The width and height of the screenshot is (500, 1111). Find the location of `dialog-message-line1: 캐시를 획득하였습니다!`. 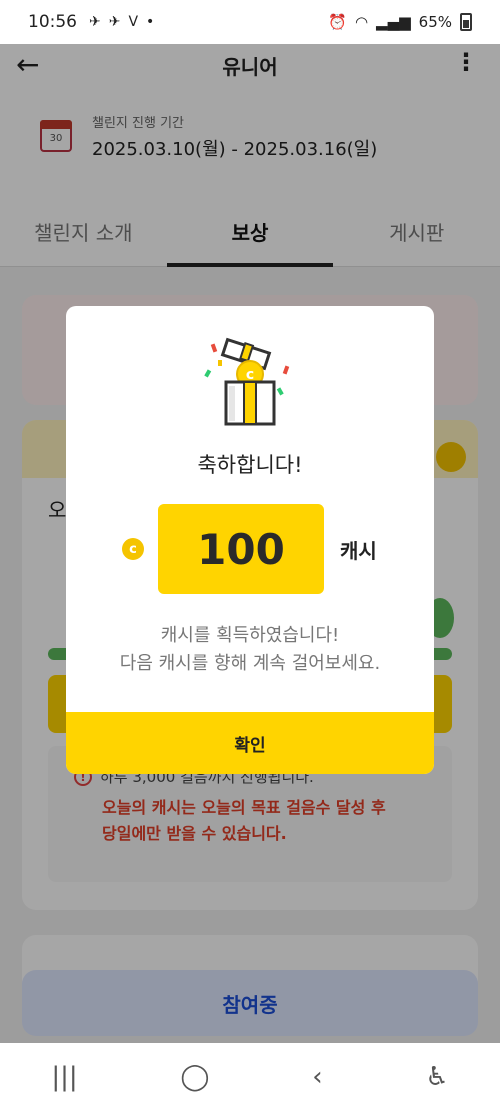

dialog-message-line1: 캐시를 획득하였습니다! is located at coordinates (250, 635).